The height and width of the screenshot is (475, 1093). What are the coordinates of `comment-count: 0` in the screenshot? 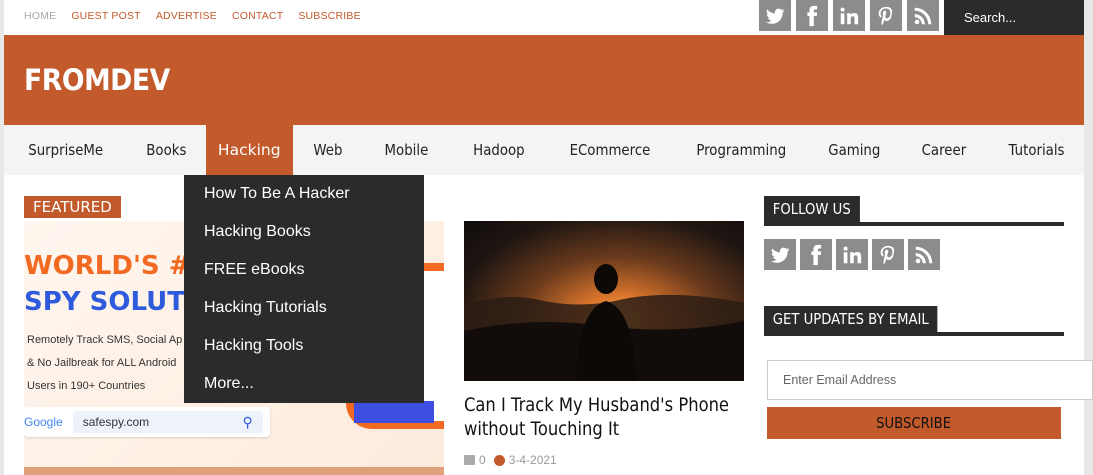 It's located at (482, 460).